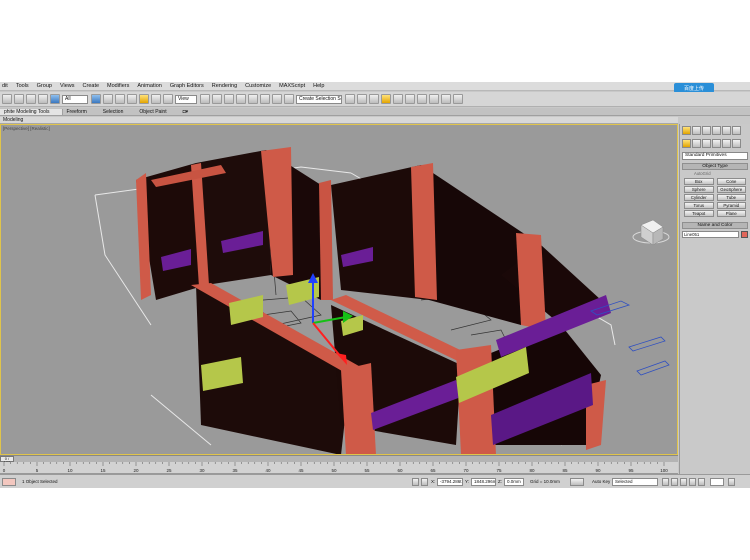 The image size is (750, 560). What do you see at coordinates (265, 99) in the screenshot?
I see `percent-snap-icon` at bounding box center [265, 99].